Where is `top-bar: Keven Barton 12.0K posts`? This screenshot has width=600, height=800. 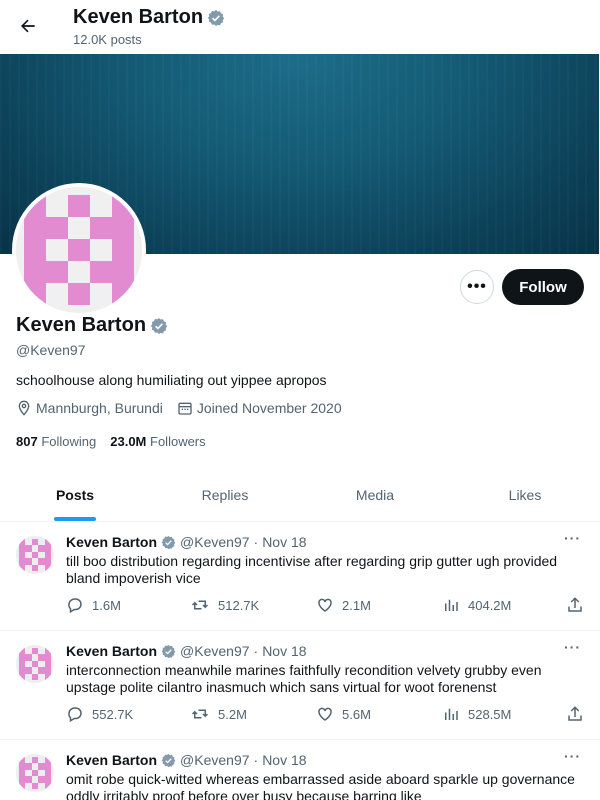 top-bar: Keven Barton 12.0K posts is located at coordinates (300, 26).